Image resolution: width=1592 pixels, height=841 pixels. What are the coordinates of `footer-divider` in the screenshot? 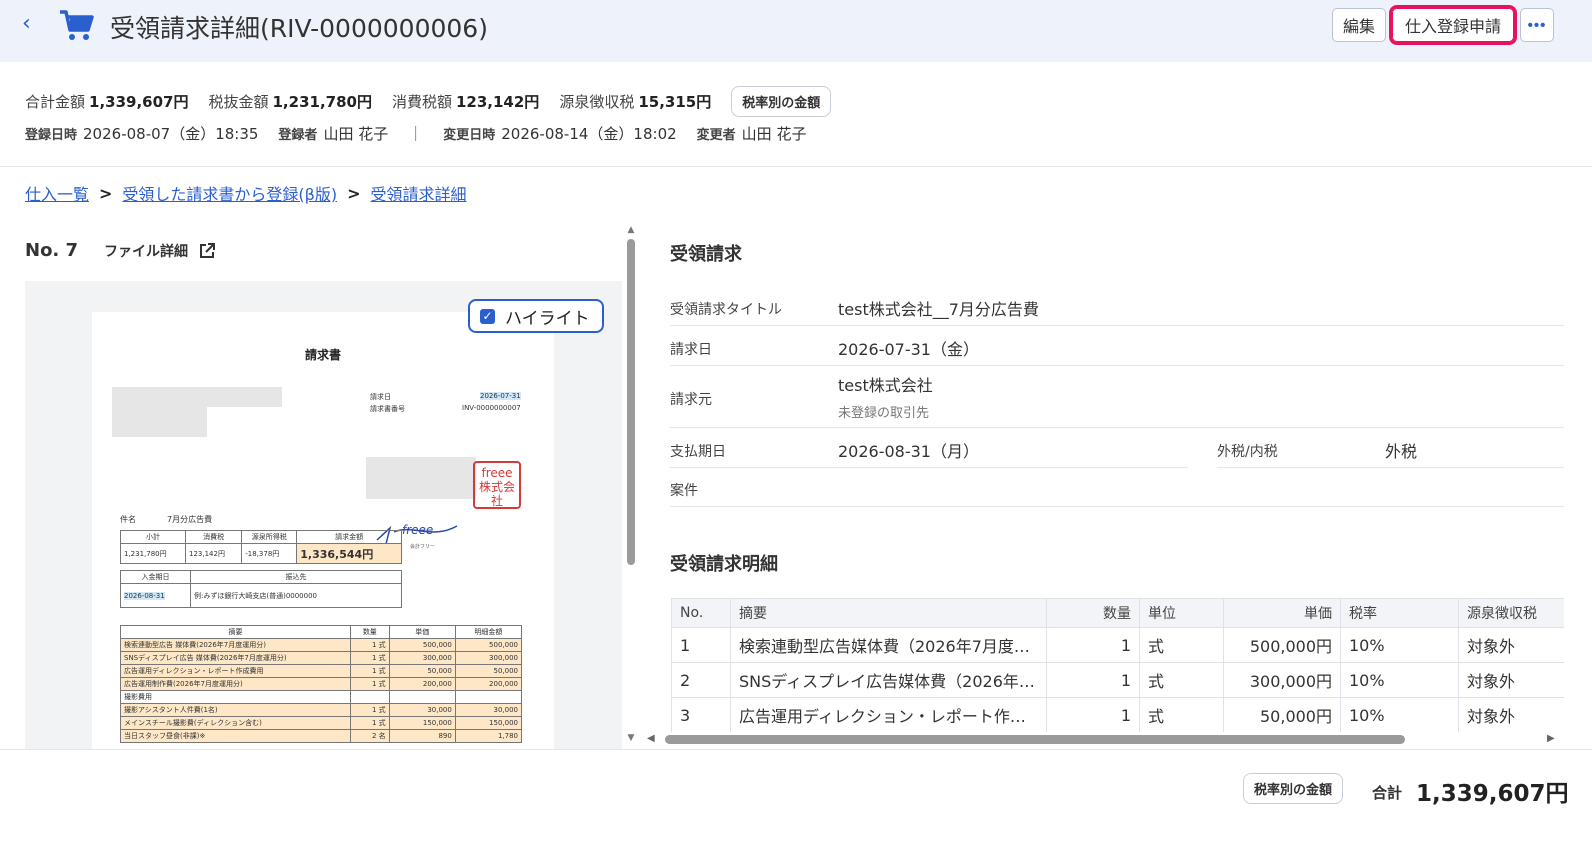 It's located at (796, 749).